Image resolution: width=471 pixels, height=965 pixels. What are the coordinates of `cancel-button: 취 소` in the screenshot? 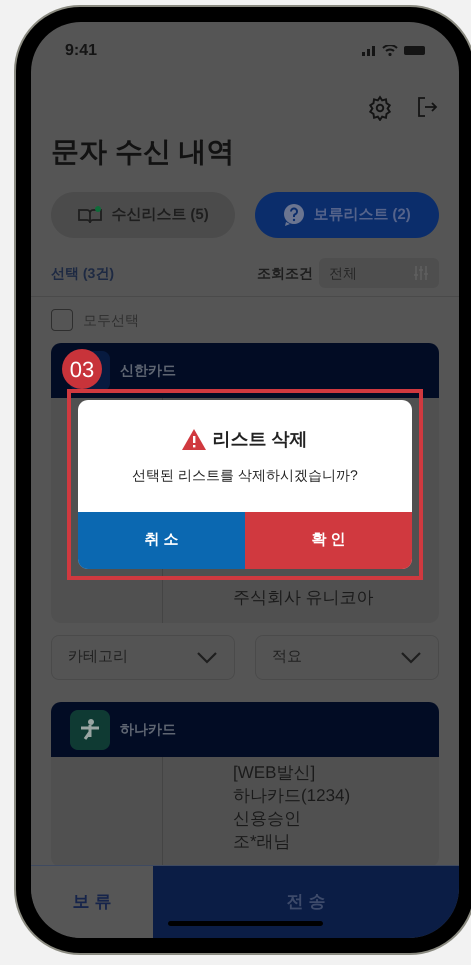 It's located at (161, 540).